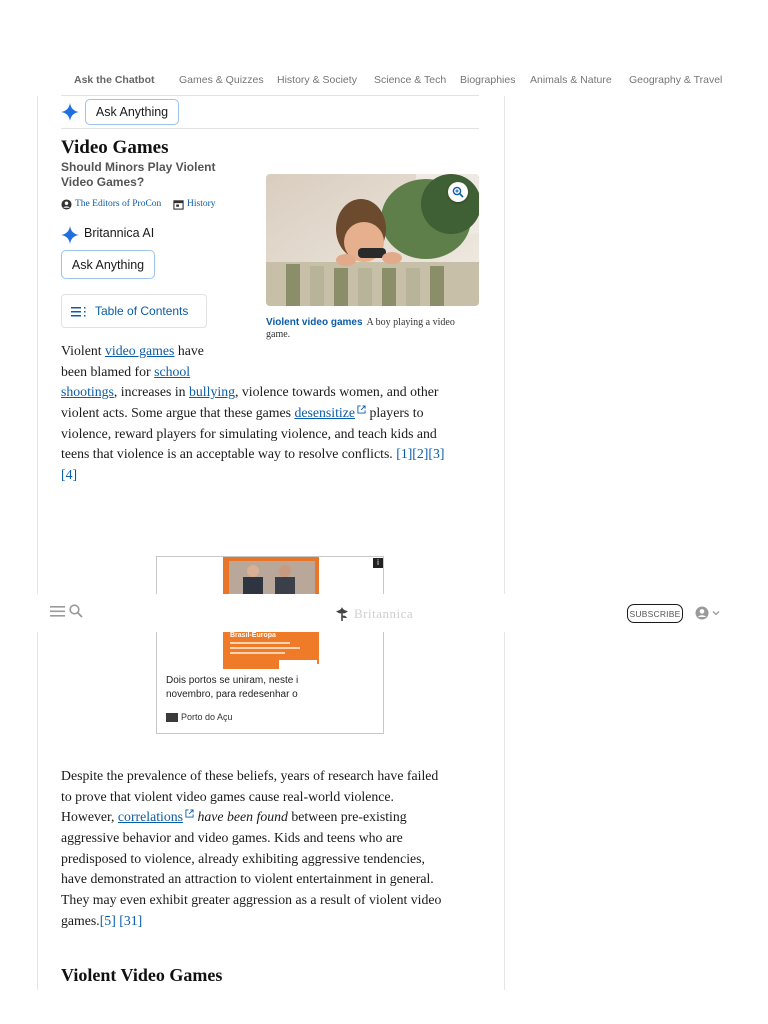 Image resolution: width=768 pixels, height=1024 pixels. What do you see at coordinates (221, 80) in the screenshot?
I see `nav-games-quizzes: Games & Quizzes` at bounding box center [221, 80].